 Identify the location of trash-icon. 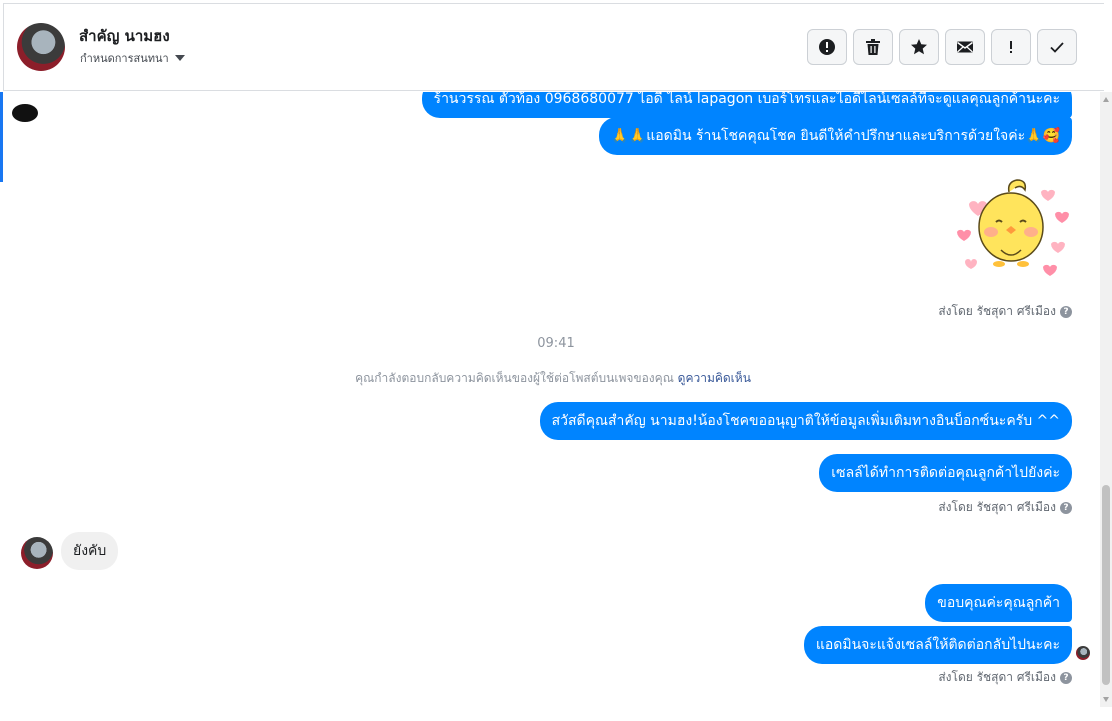
(873, 47).